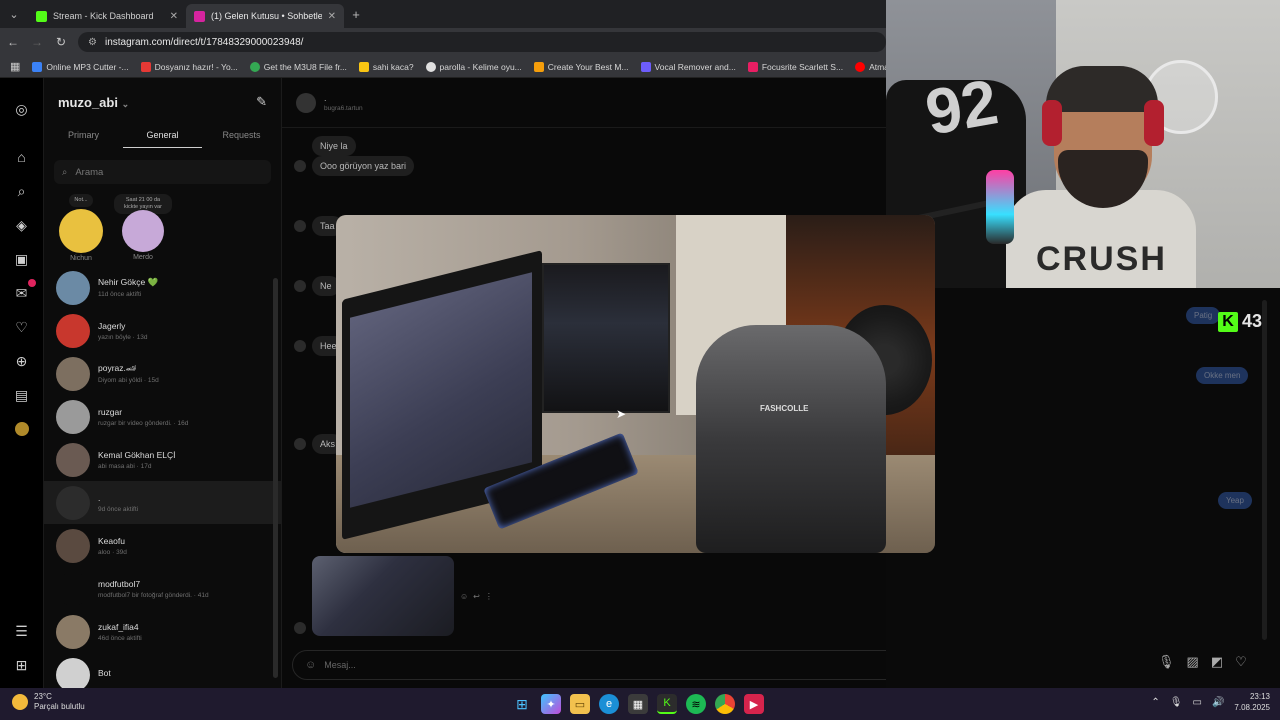 The height and width of the screenshot is (720, 1280). Describe the element at coordinates (107, 16) in the screenshot. I see `tab-kick-dashboard: Stream - Kick Dashboard ✕` at that location.